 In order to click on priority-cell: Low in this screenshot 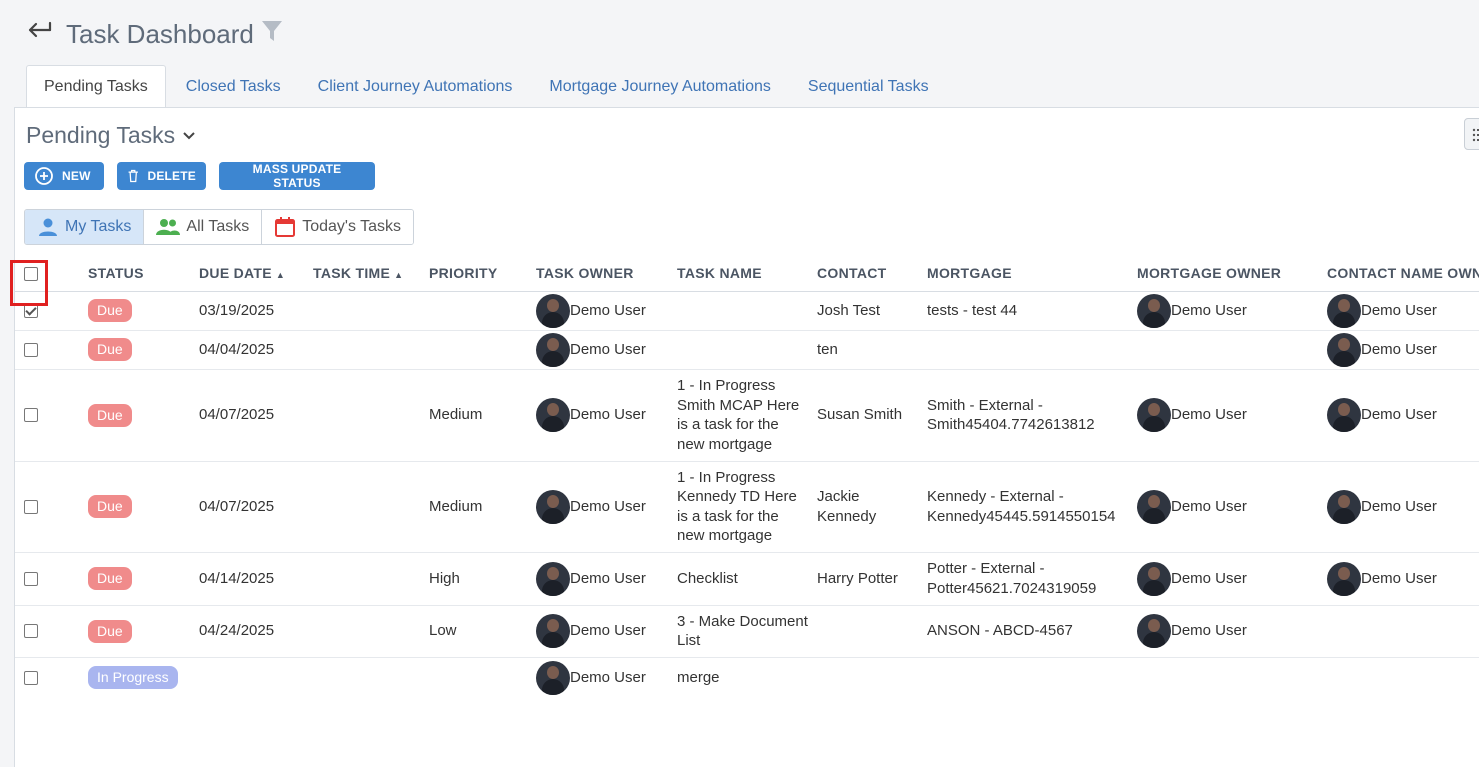, I will do `click(478, 631)`.